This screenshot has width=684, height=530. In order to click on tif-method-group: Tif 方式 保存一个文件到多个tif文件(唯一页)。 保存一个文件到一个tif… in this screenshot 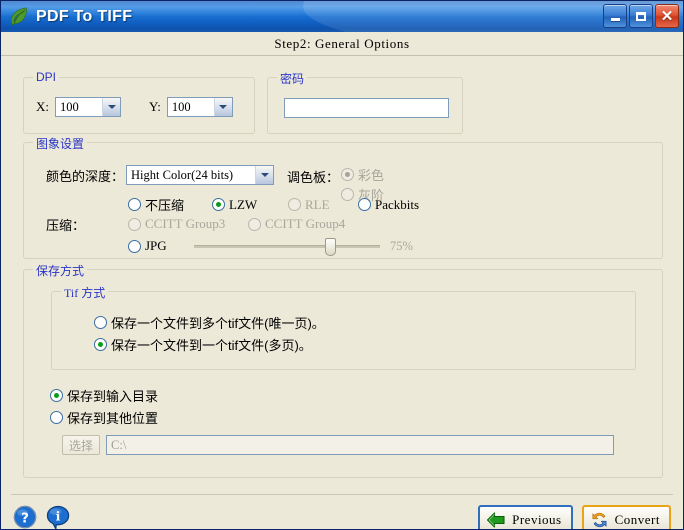, I will do `click(343, 327)`.